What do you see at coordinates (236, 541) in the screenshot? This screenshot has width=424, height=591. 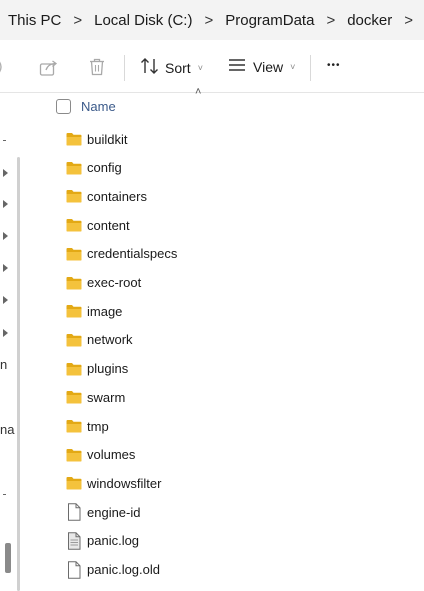 I see `file-row: panic.log` at bounding box center [236, 541].